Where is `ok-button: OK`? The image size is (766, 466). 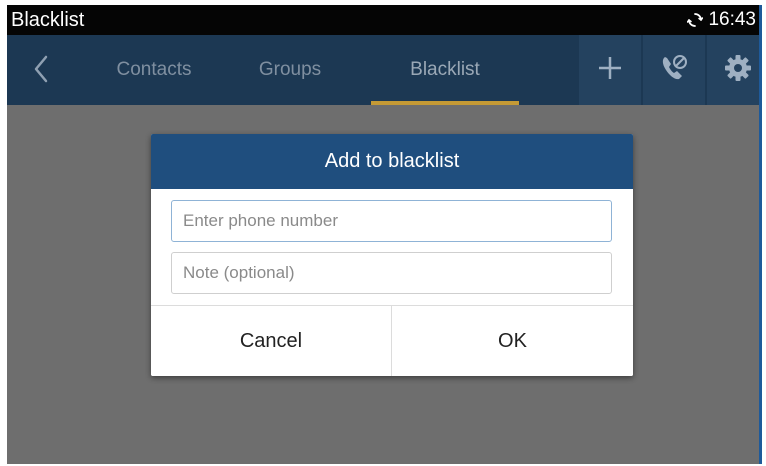
ok-button: OK is located at coordinates (512, 341).